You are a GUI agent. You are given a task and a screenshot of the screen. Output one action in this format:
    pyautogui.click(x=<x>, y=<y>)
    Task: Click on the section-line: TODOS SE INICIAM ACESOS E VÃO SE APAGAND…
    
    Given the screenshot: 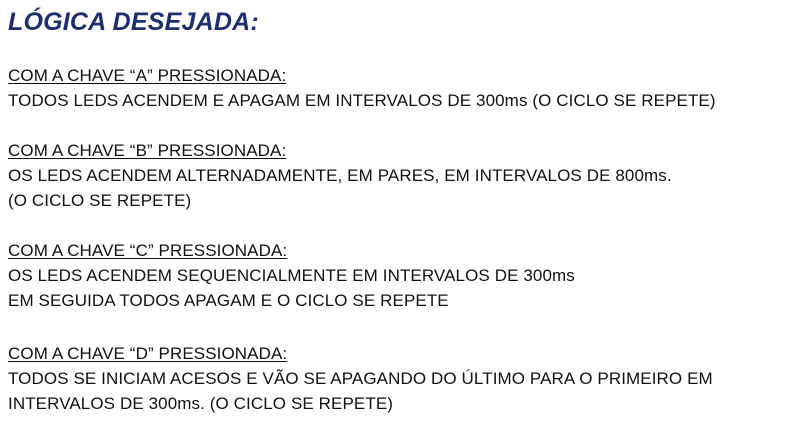 What is the action you would take?
    pyautogui.click(x=360, y=378)
    